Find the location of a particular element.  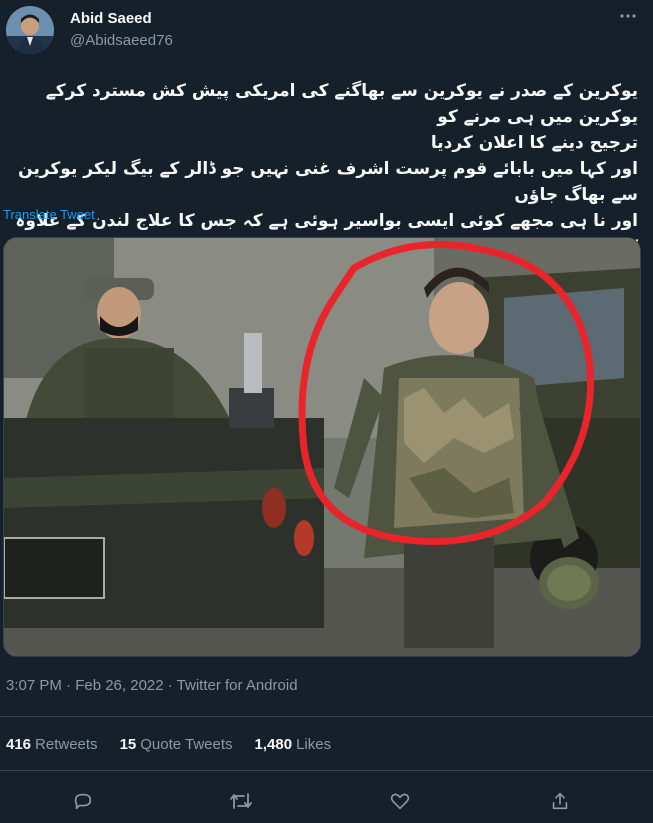

retweet-icon is located at coordinates (241, 801).